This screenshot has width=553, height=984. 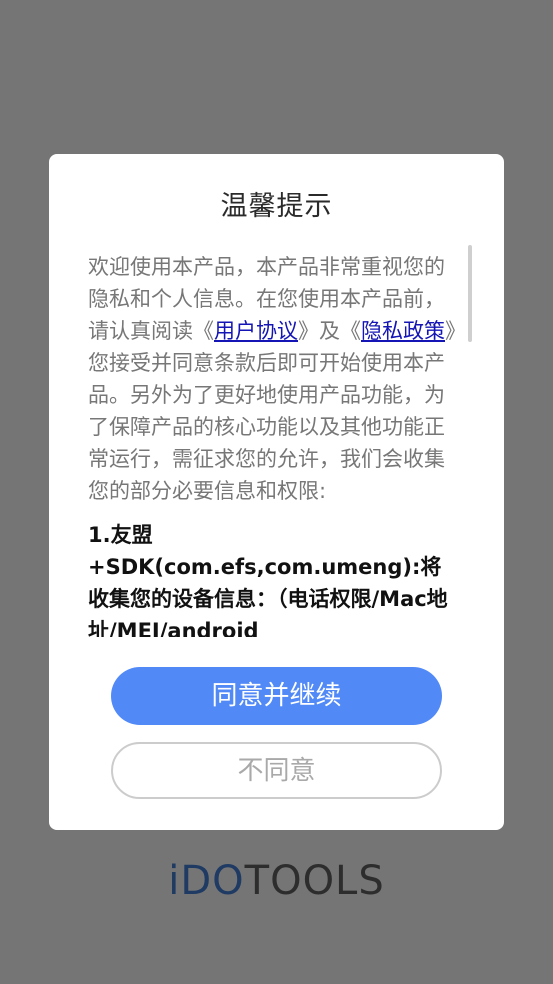 I want to click on dialog-title: 温馨提示, so click(x=276, y=206).